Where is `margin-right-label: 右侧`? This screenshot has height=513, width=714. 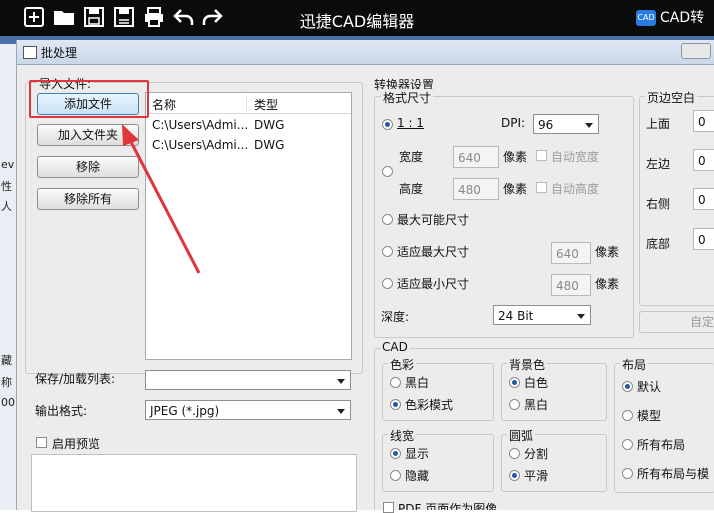 margin-right-label: 右侧 is located at coordinates (658, 204).